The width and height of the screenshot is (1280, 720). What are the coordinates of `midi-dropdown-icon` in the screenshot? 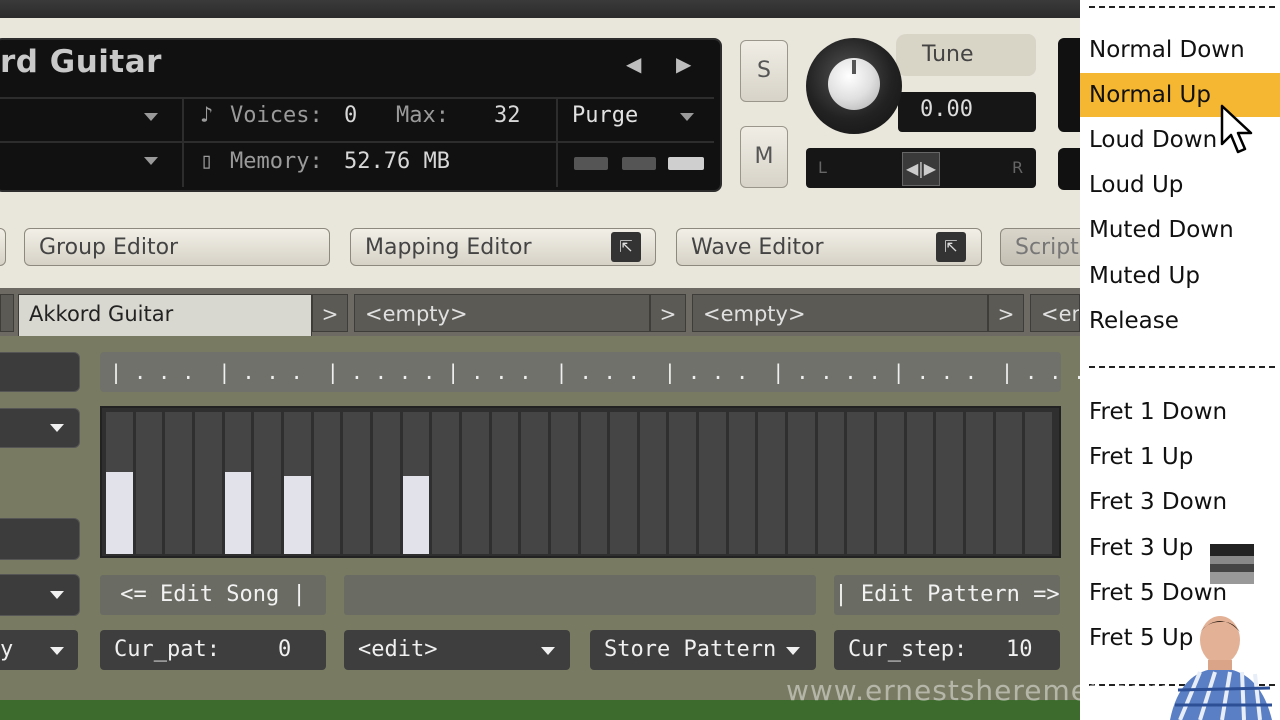 It's located at (151, 161).